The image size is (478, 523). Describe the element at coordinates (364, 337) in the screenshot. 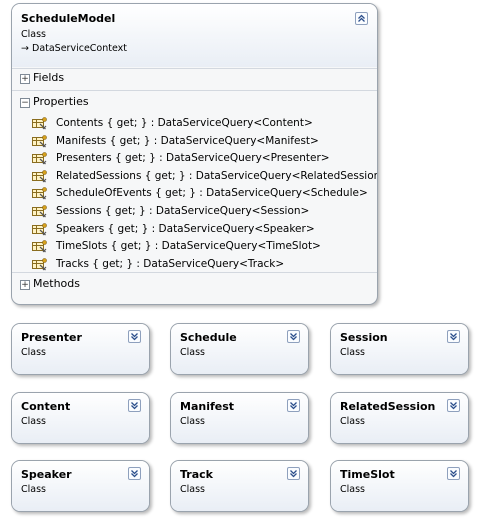

I see `class-name: Session` at that location.